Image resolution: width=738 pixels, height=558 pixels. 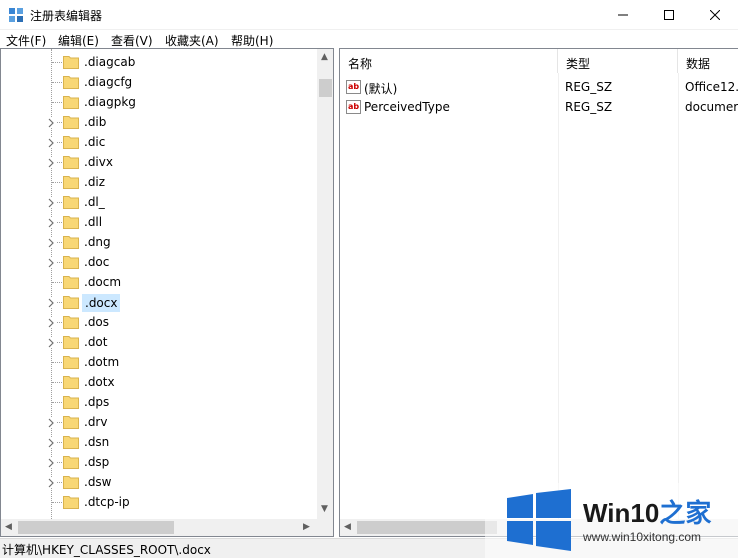 I want to click on column-header-data: 数据, so click(x=708, y=61).